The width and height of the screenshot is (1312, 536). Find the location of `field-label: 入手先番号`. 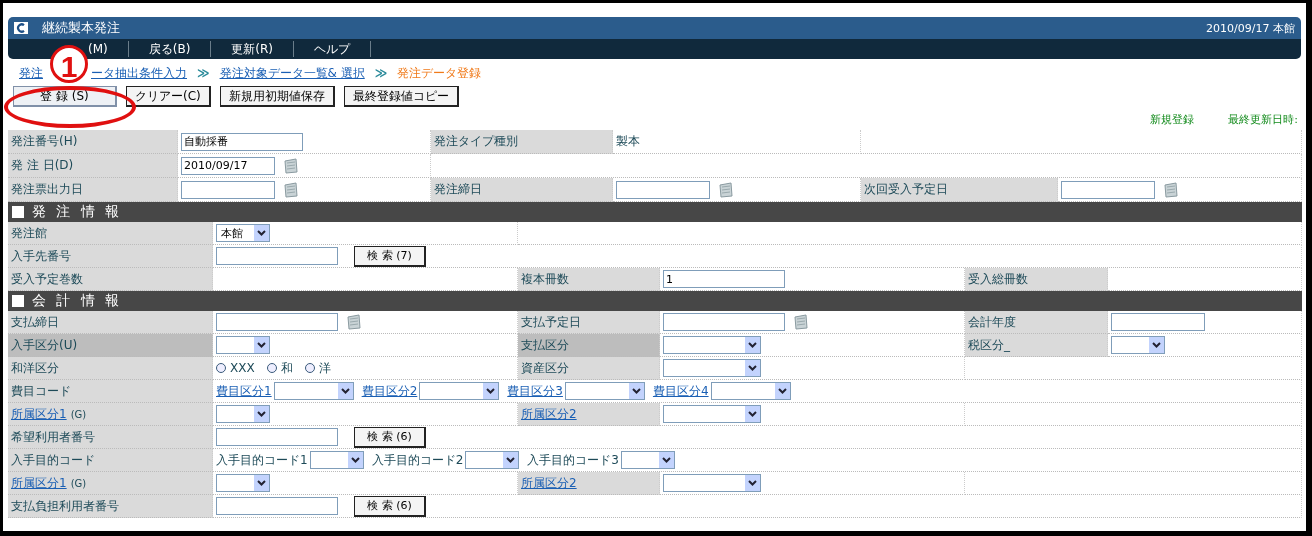

field-label: 入手先番号 is located at coordinates (110, 256).